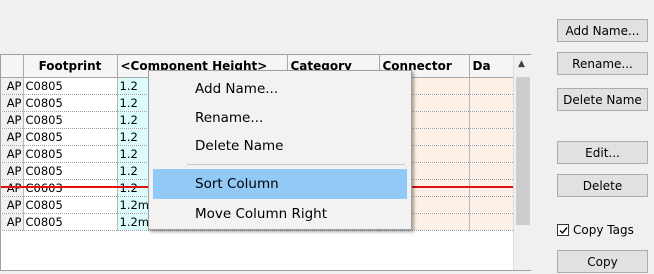 This screenshot has width=654, height=274. I want to click on delete-name-button: Delete Name, so click(602, 99).